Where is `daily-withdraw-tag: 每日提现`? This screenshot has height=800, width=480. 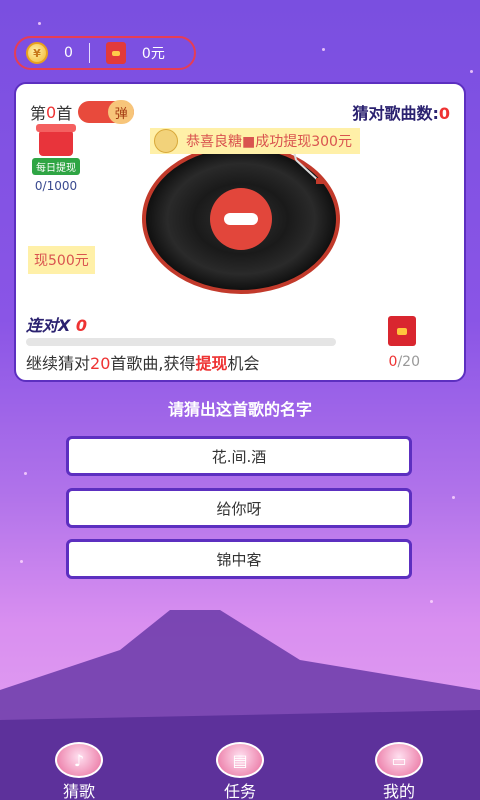 daily-withdraw-tag: 每日提现 is located at coordinates (56, 166).